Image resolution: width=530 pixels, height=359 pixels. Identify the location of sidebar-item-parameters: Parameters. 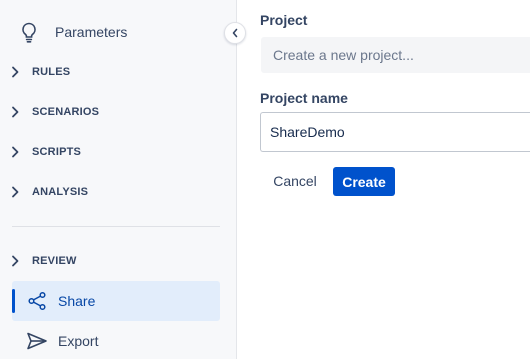
(72, 32).